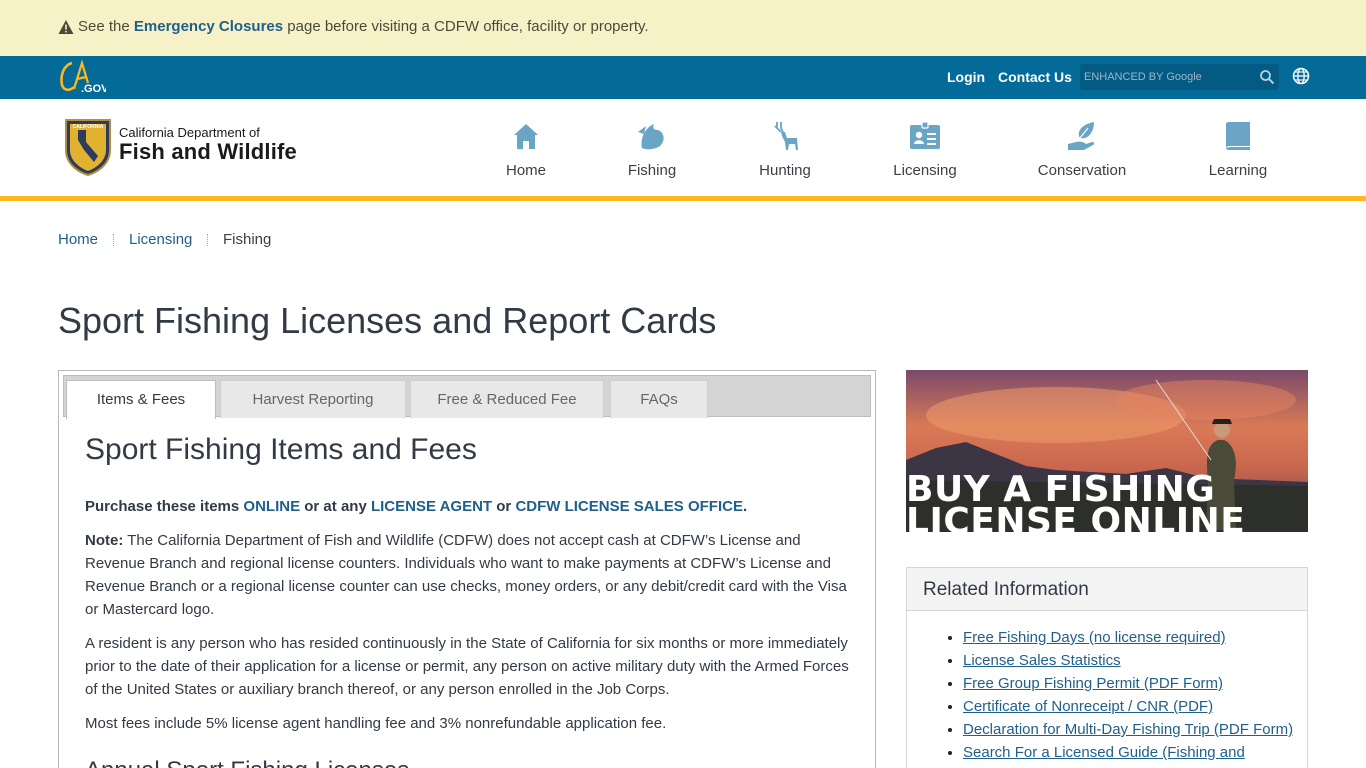 The image size is (1366, 768). What do you see at coordinates (629, 506) in the screenshot?
I see `license-sales-office-link: CDFW LICENSE SALES OFFICE` at bounding box center [629, 506].